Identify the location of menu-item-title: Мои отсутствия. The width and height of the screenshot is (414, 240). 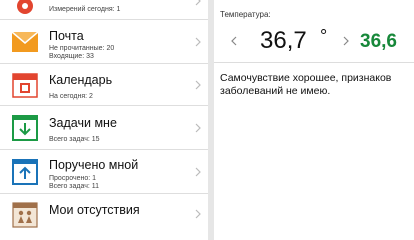
(94, 210).